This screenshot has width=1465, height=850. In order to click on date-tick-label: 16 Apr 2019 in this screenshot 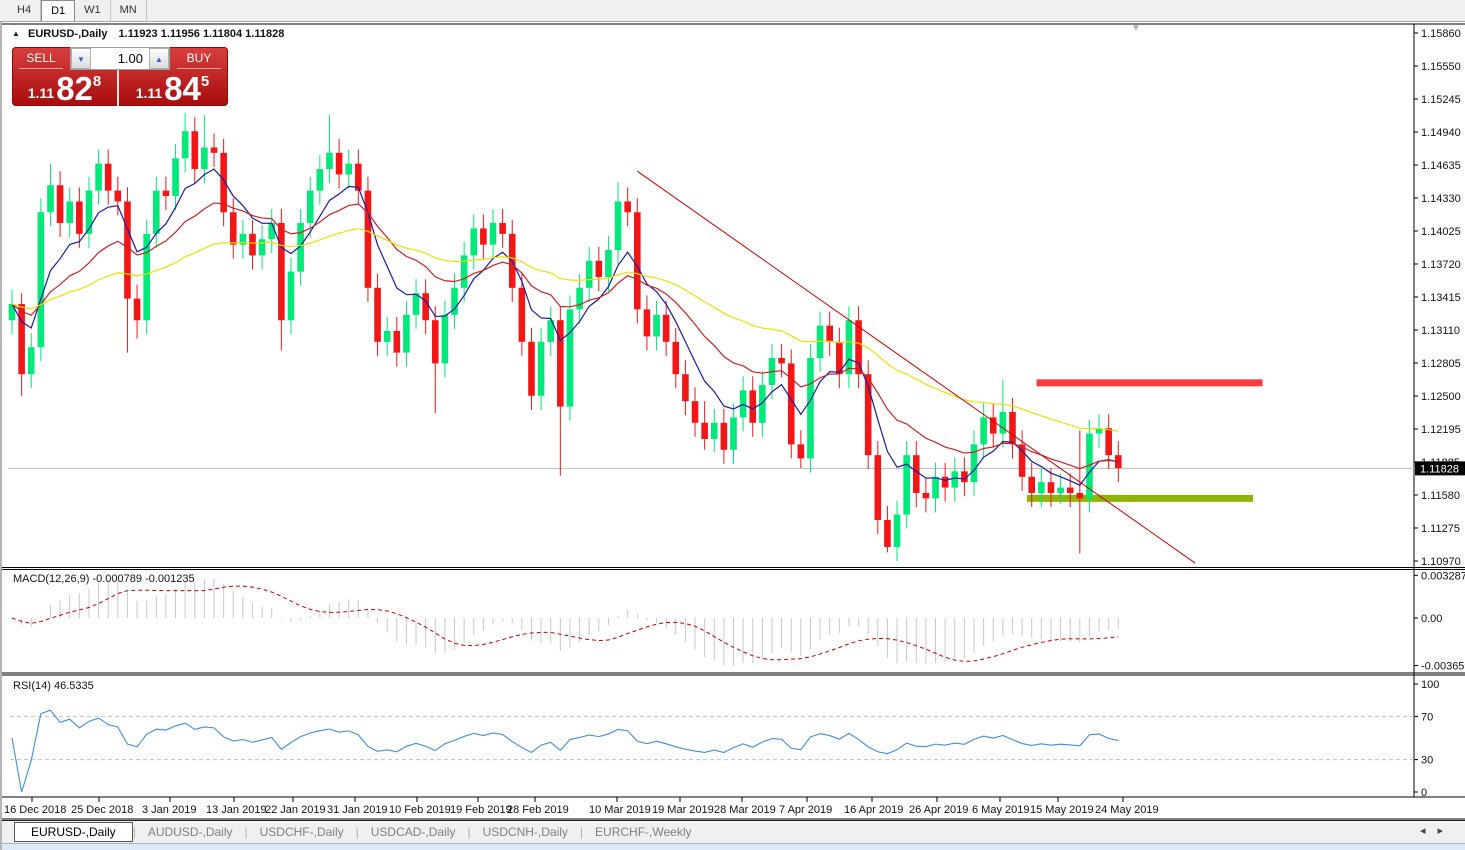, I will do `click(873, 810)`.